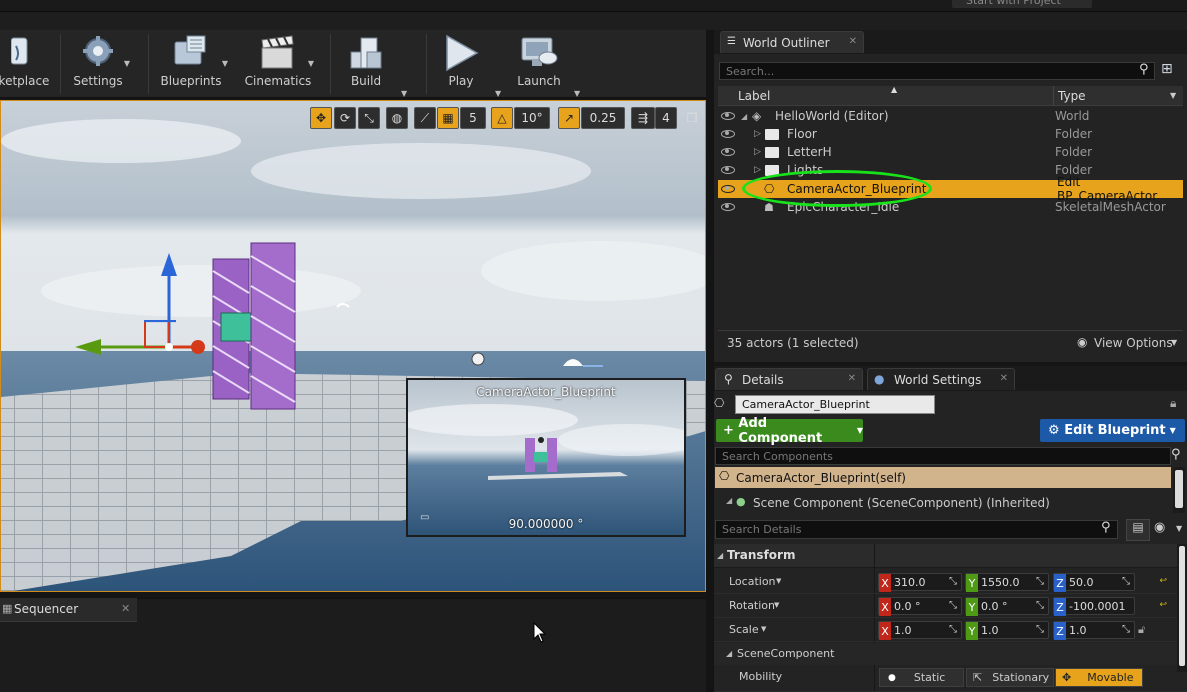 This screenshot has height=692, width=1187. What do you see at coordinates (1072, 96) in the screenshot?
I see `col-type: Type` at bounding box center [1072, 96].